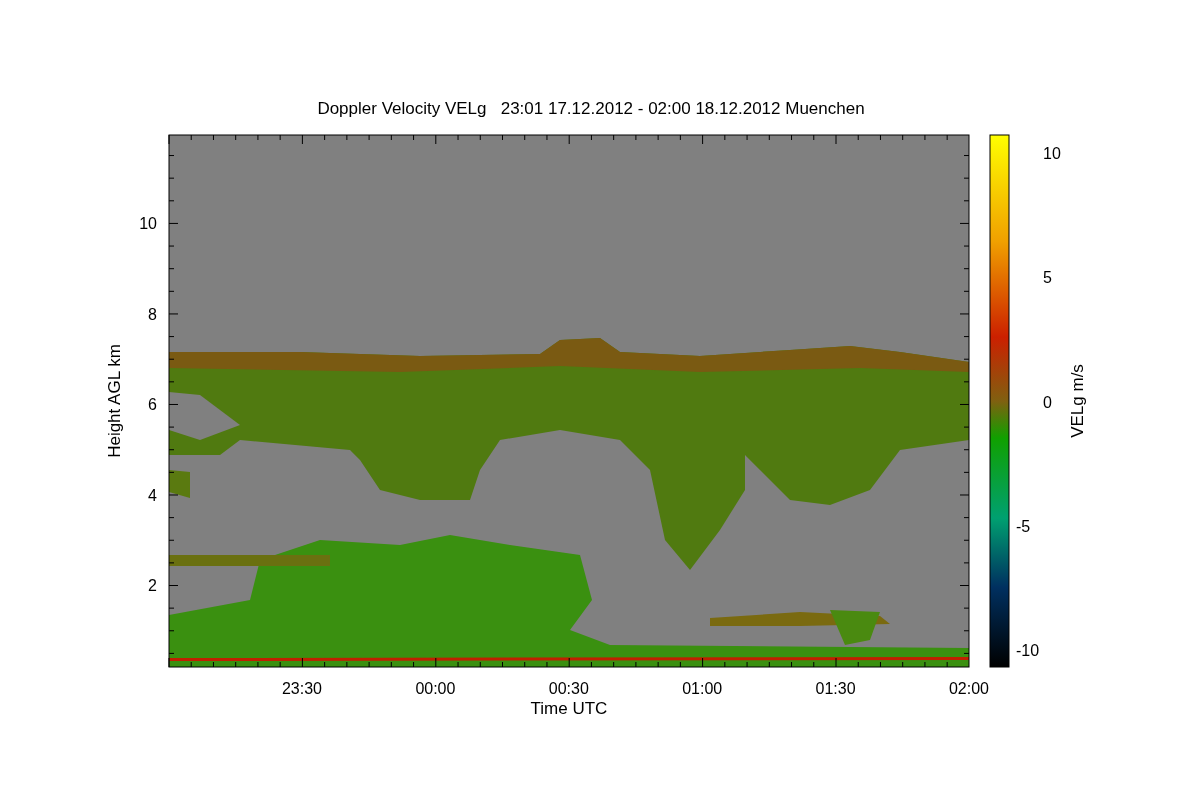 The width and height of the screenshot is (1200, 800). What do you see at coordinates (969, 688) in the screenshot?
I see `x-tick-label: 02:00` at bounding box center [969, 688].